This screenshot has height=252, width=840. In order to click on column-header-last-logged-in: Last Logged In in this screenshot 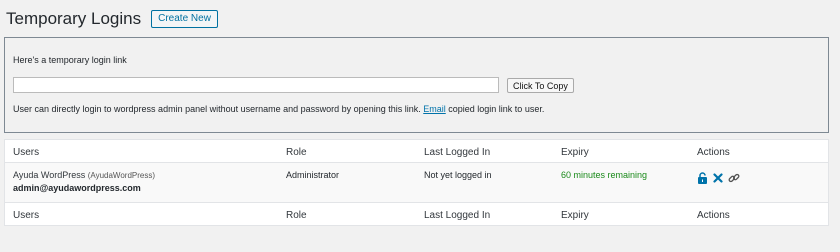, I will do `click(457, 152)`.